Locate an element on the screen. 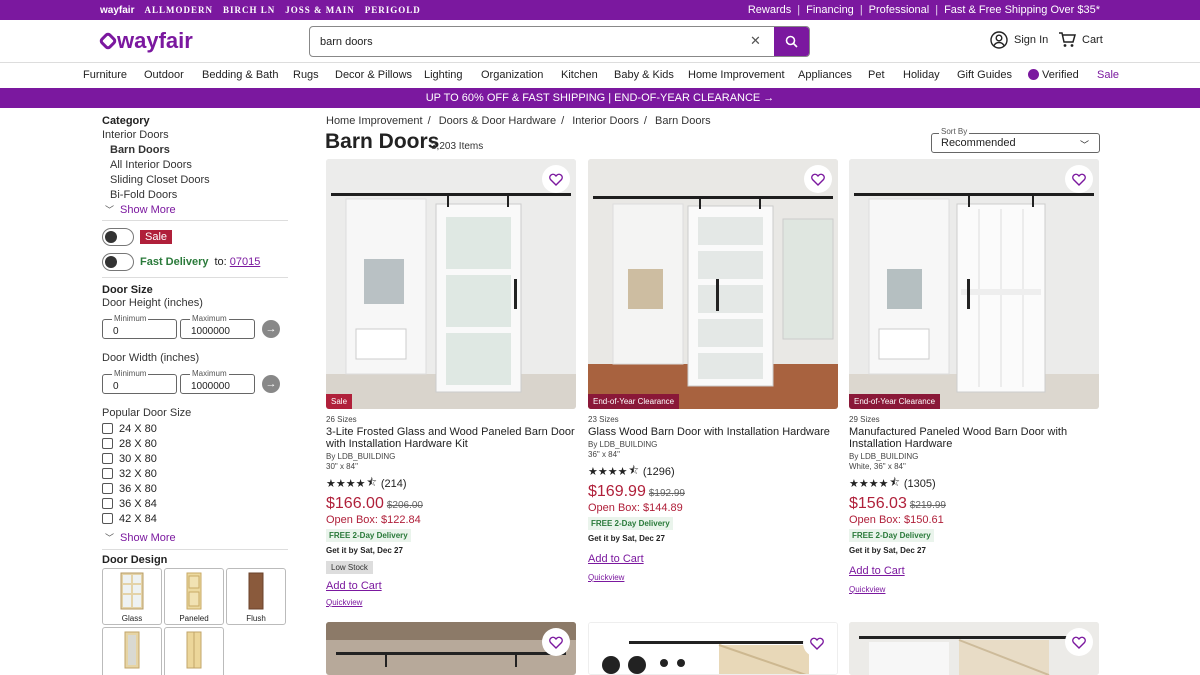  nav-pet: Pet is located at coordinates (876, 75).